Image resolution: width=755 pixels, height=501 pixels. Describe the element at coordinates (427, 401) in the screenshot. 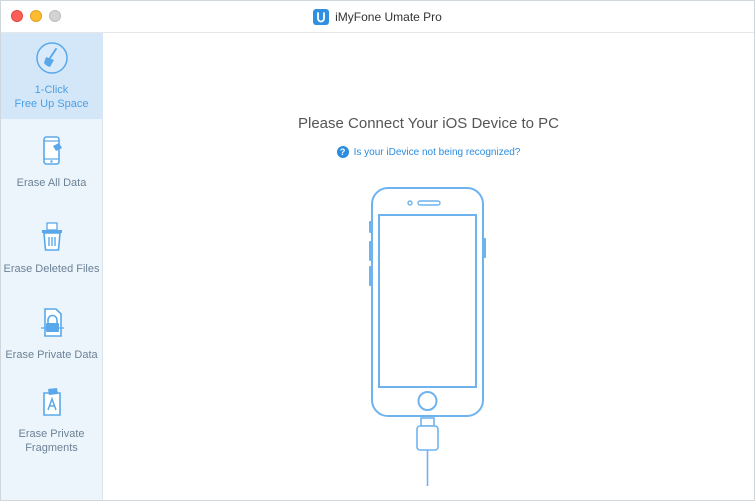

I see `phone-home-button` at that location.